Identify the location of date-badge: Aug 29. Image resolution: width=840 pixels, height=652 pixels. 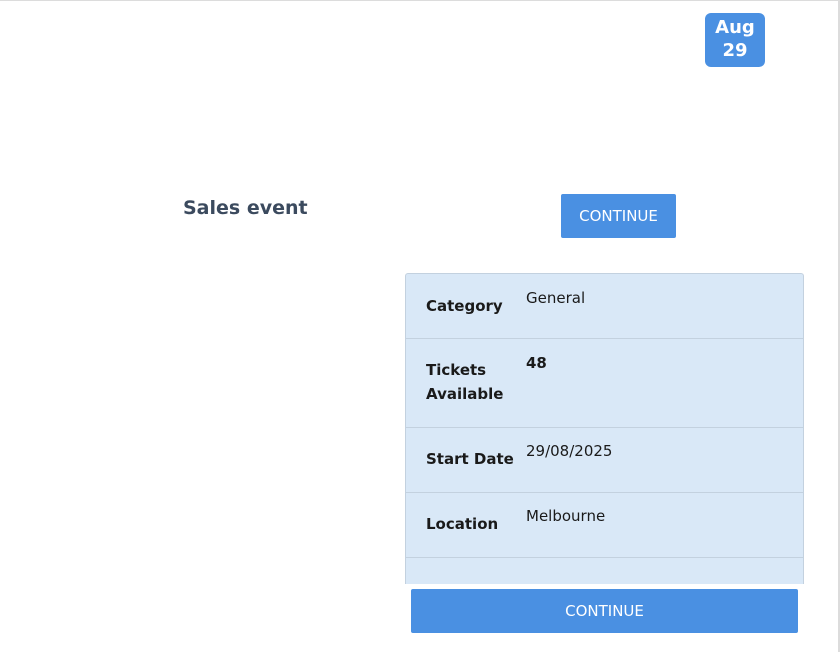
(735, 40).